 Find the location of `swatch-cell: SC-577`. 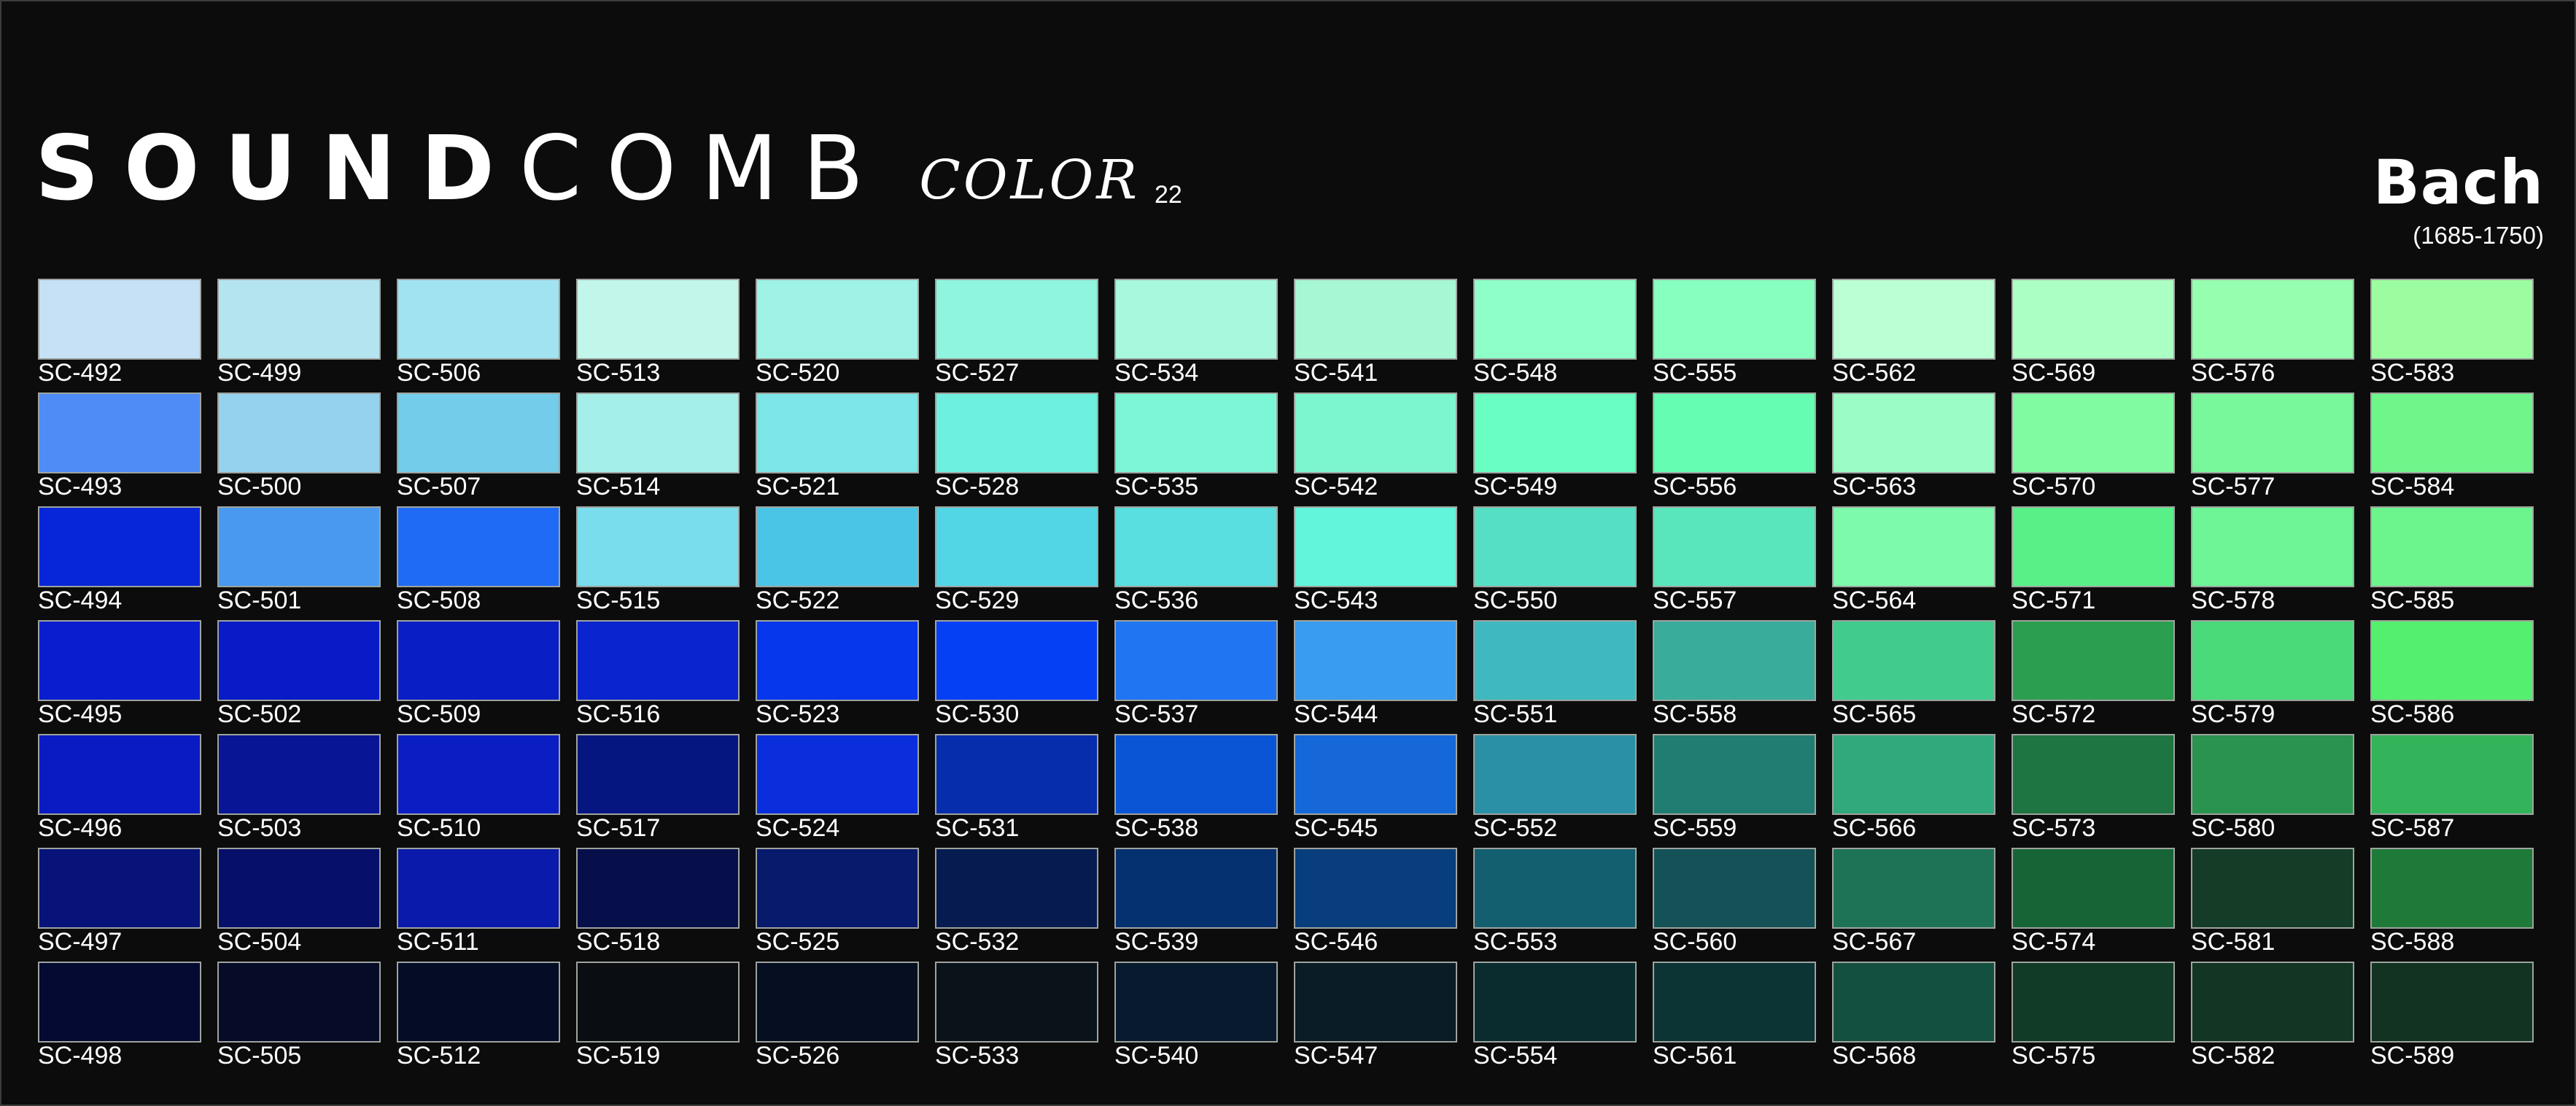

swatch-cell: SC-577 is located at coordinates (2273, 449).